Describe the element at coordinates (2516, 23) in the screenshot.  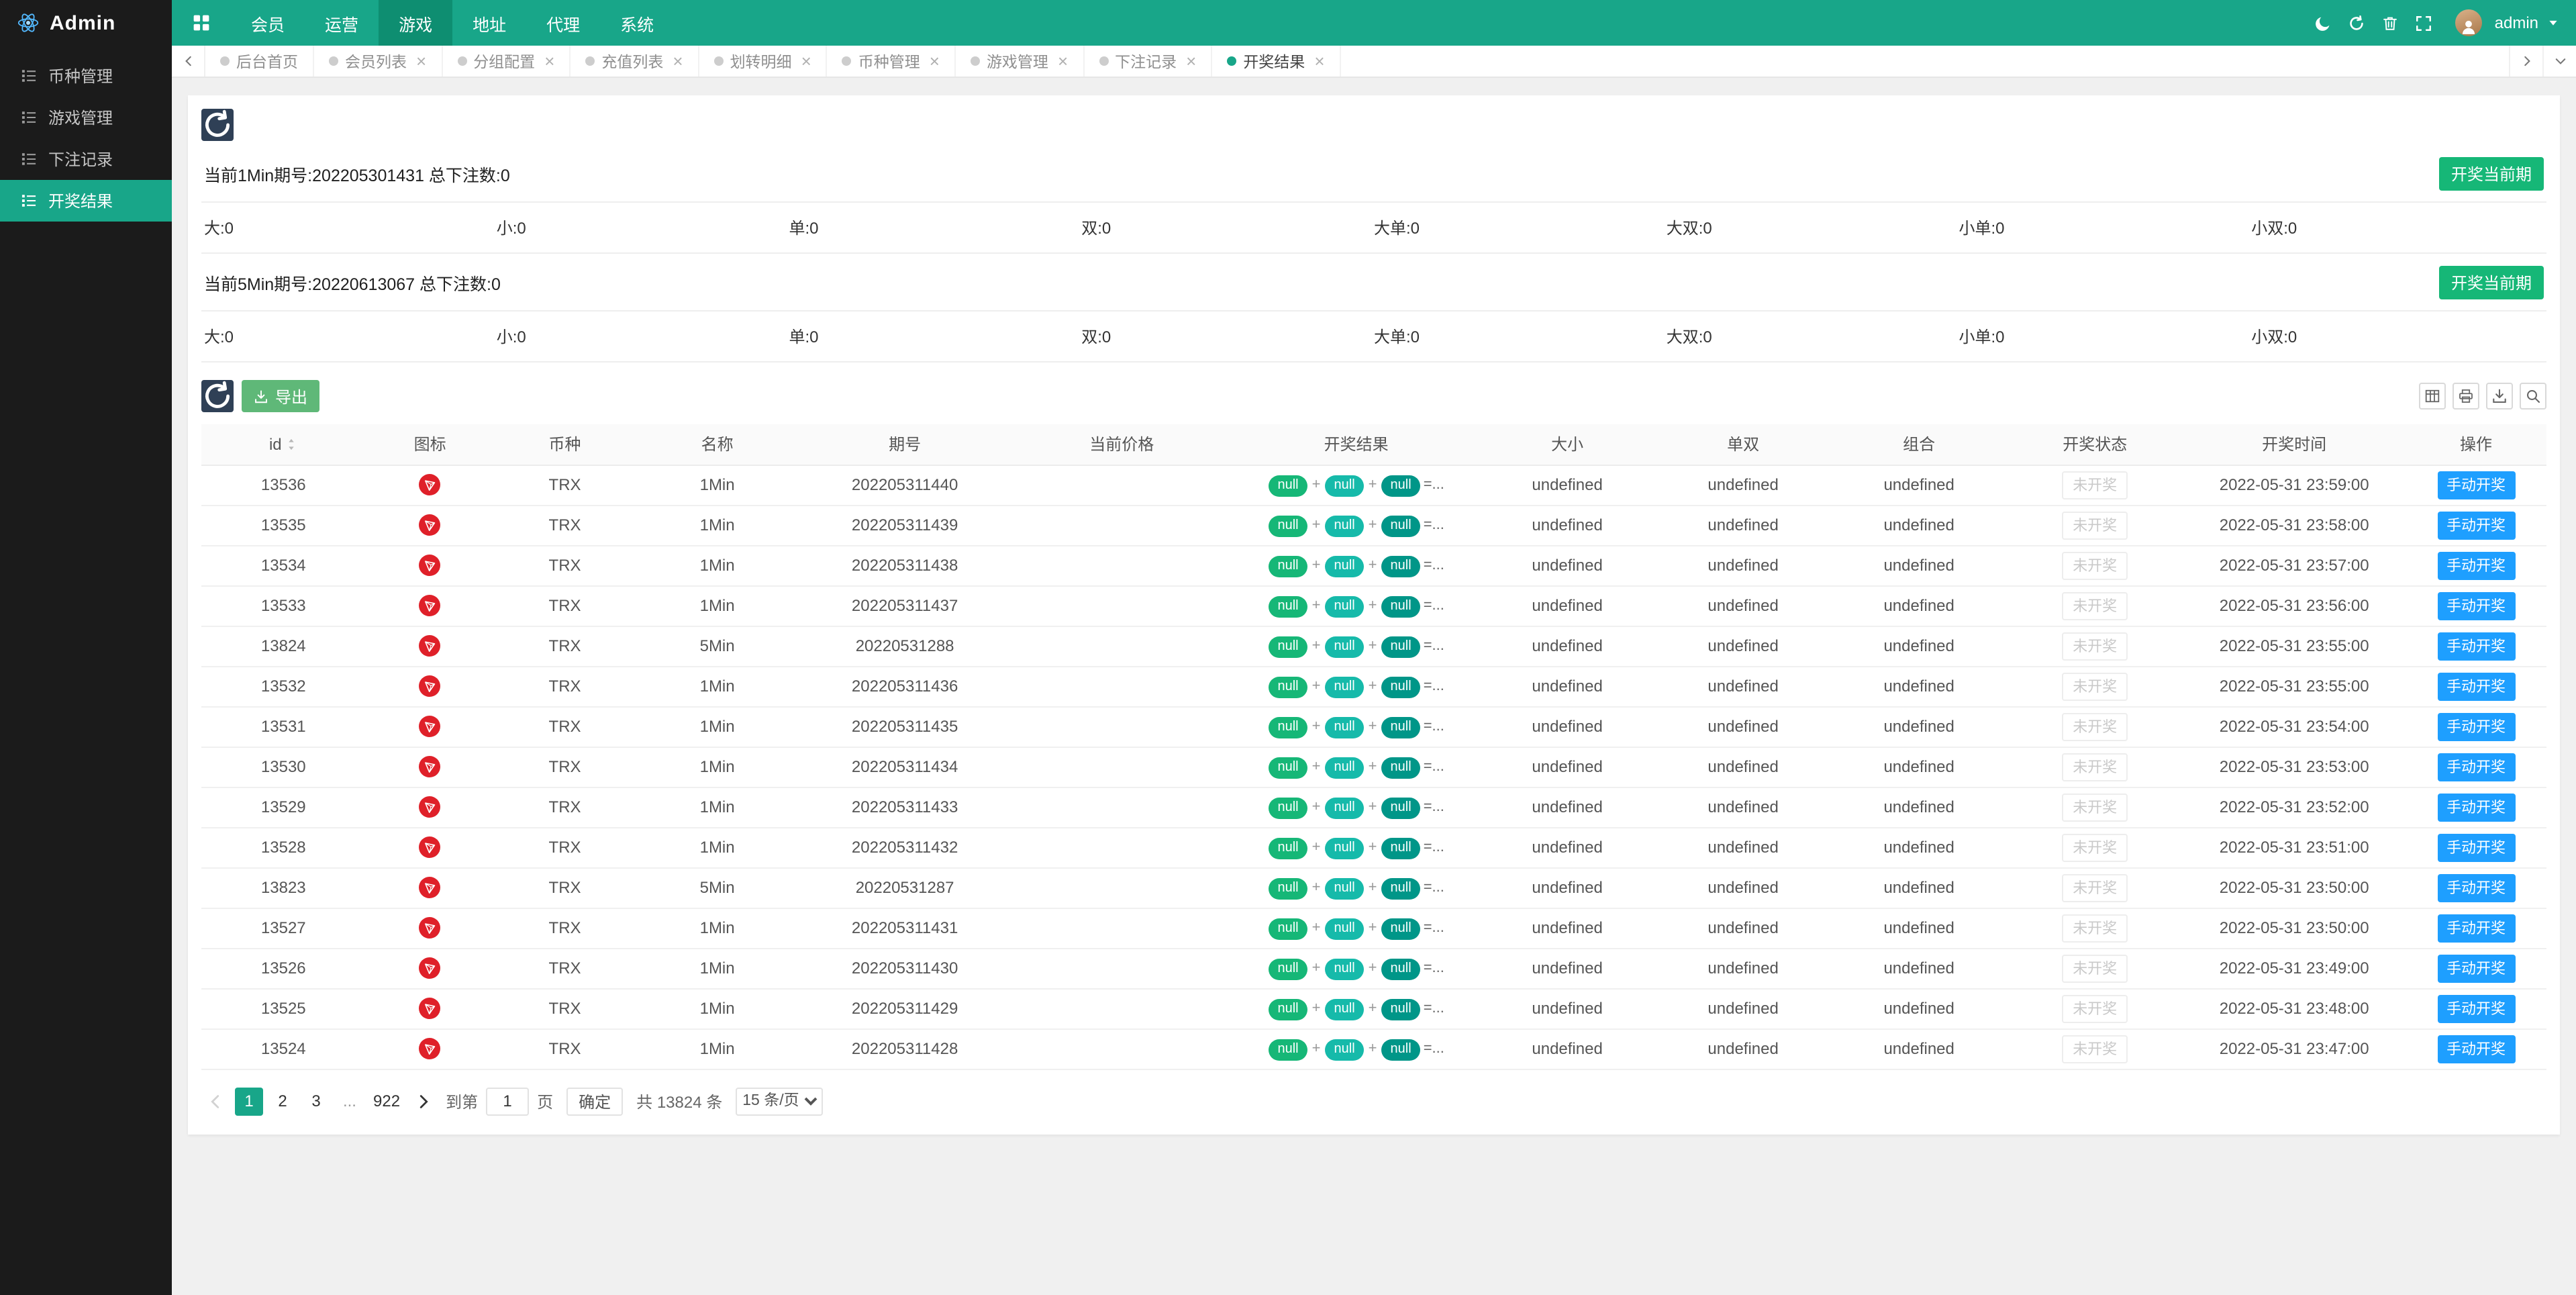
I see `user-name: admin` at that location.